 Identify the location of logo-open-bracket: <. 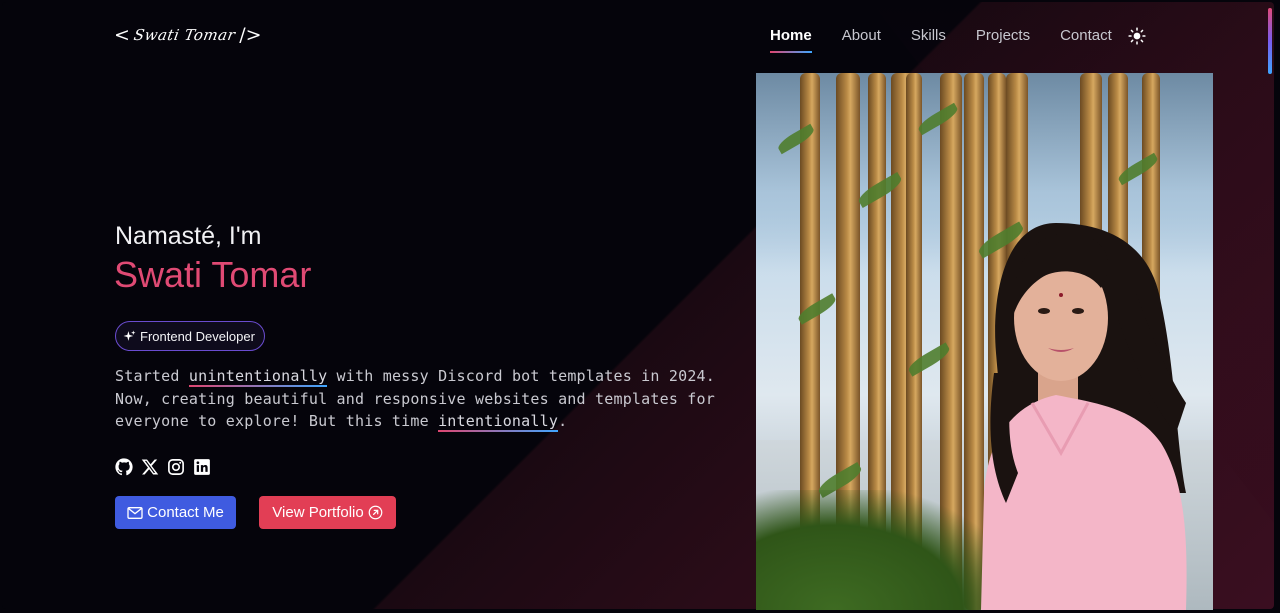
(122, 35).